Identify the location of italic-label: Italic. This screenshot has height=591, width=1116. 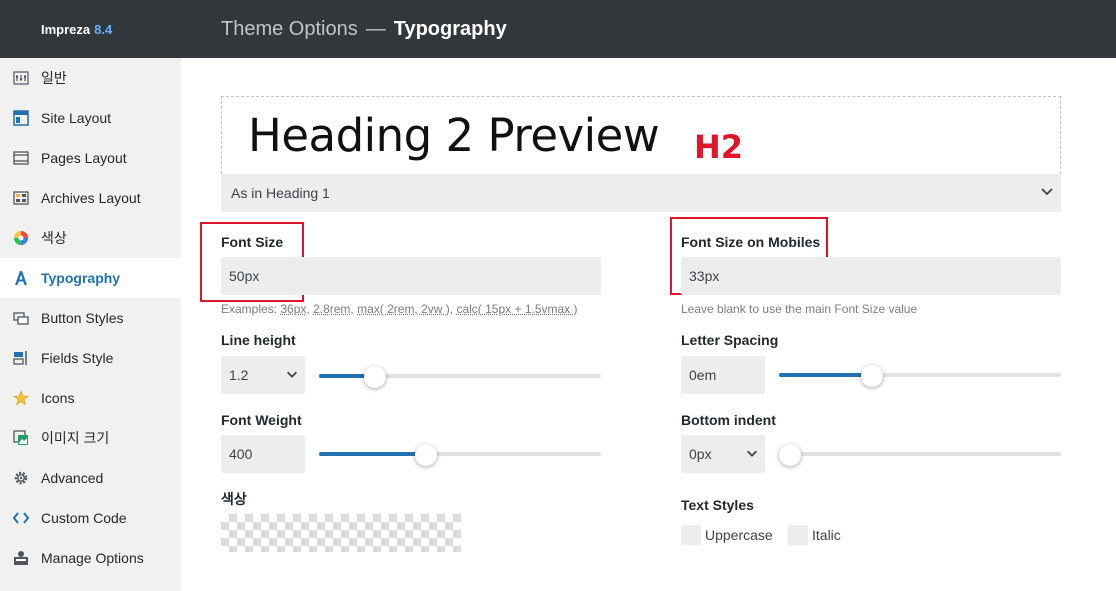
(826, 535).